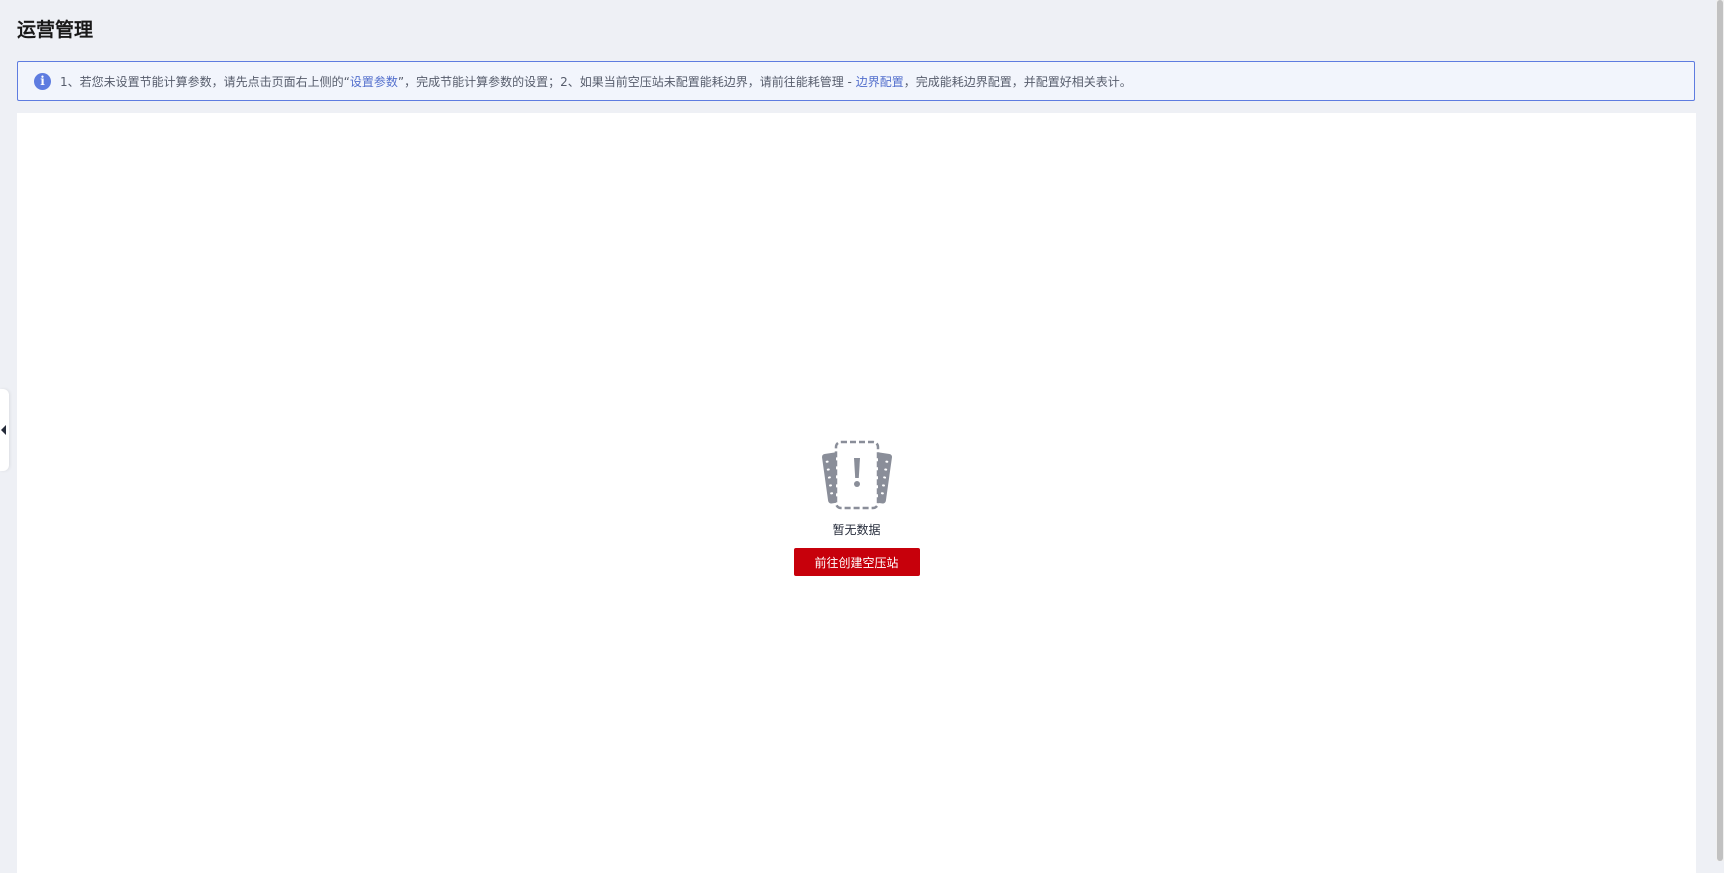 This screenshot has height=873, width=1724. What do you see at coordinates (626, 81) in the screenshot?
I see `notice-text-part2: ”，完成节能计算参数的设置；2、如果当前空压站未配置能耗边界，请前往能耗管理 -` at bounding box center [626, 81].